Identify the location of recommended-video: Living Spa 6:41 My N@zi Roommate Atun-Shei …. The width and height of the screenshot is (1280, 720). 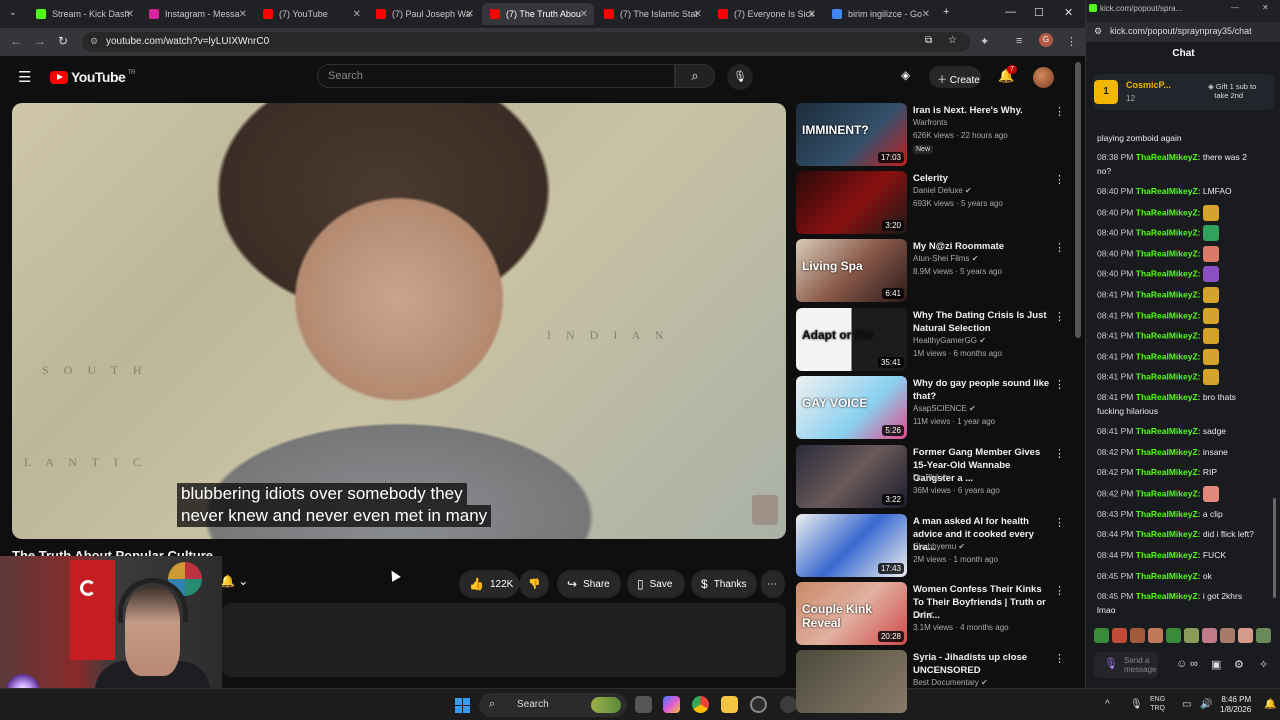
(936, 271).